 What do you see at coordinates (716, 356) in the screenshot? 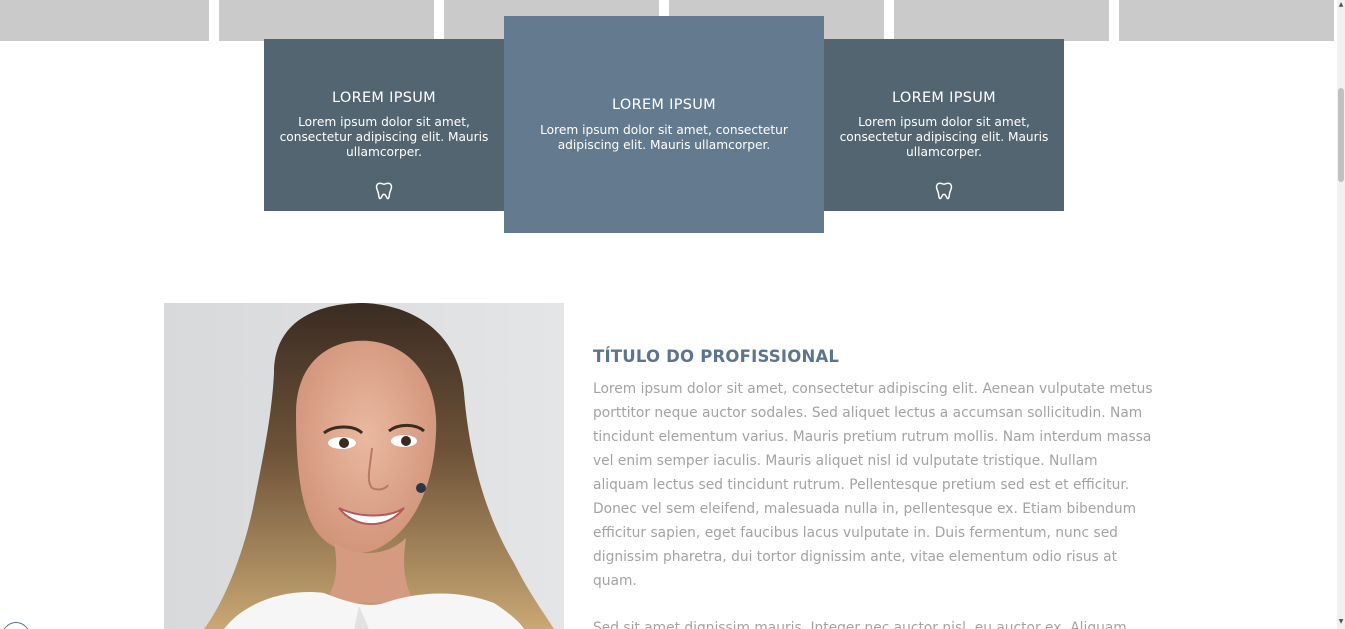
I see `professional-title: TÍTULO DO PROFISSIONAL` at bounding box center [716, 356].